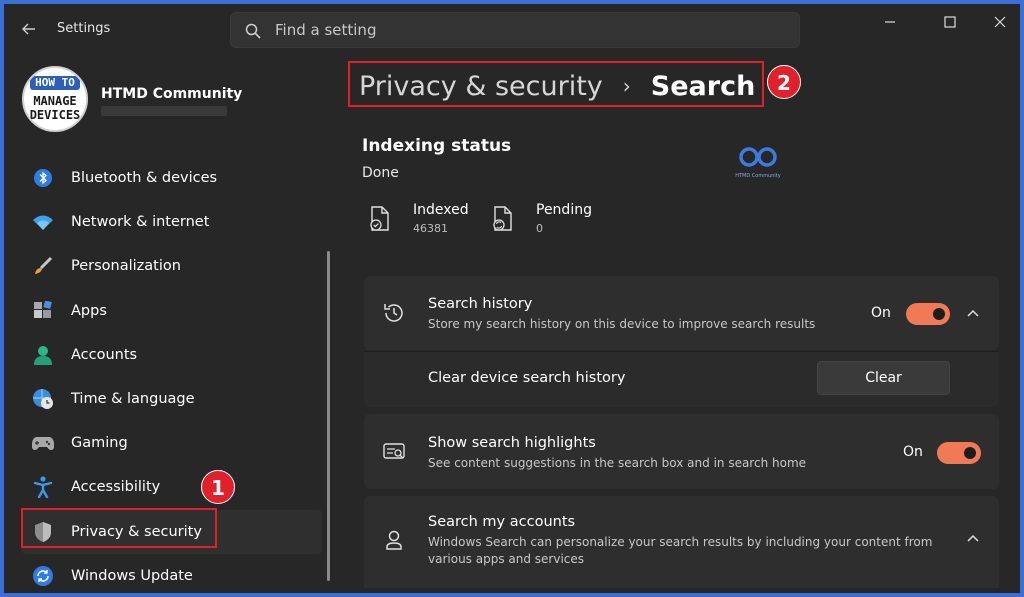  Describe the element at coordinates (132, 575) in the screenshot. I see `sidebar-item-label: Windows Update` at that location.